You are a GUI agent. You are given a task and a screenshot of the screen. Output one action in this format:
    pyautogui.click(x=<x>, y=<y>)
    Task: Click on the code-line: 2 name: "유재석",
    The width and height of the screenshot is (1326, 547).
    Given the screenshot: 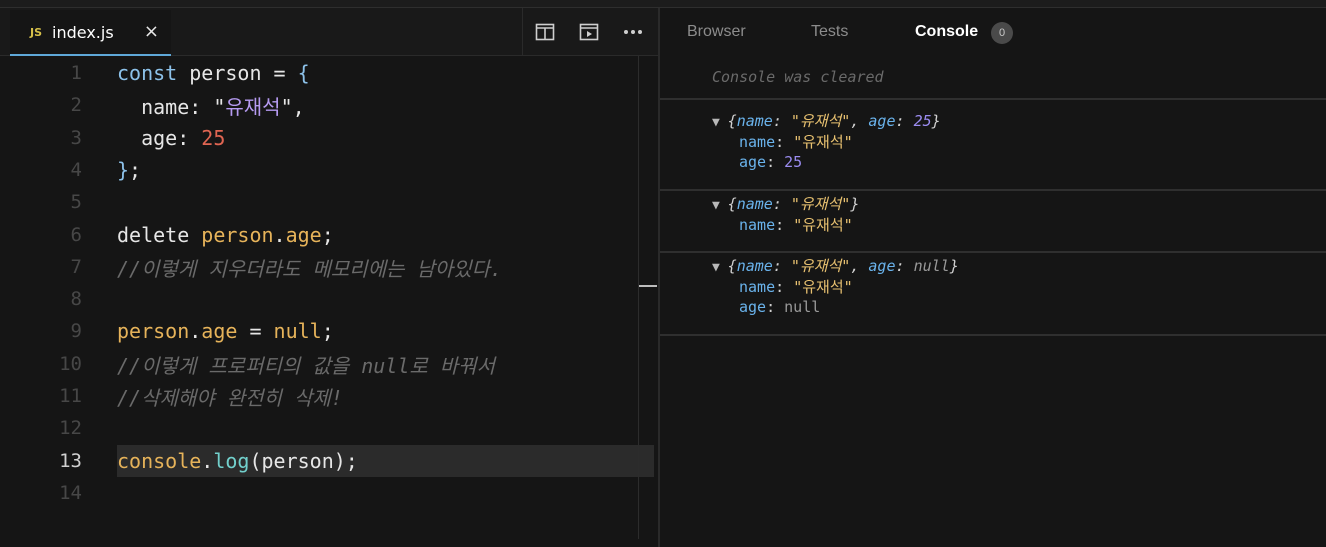 What is the action you would take?
    pyautogui.click(x=328, y=105)
    